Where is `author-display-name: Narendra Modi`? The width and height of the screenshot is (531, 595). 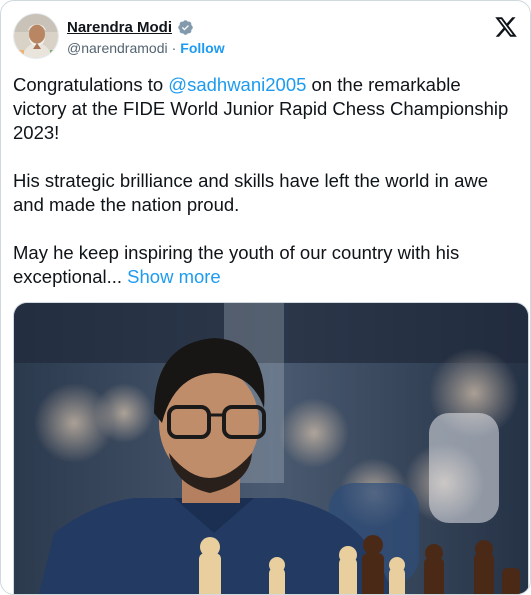 author-display-name: Narendra Modi is located at coordinates (119, 27).